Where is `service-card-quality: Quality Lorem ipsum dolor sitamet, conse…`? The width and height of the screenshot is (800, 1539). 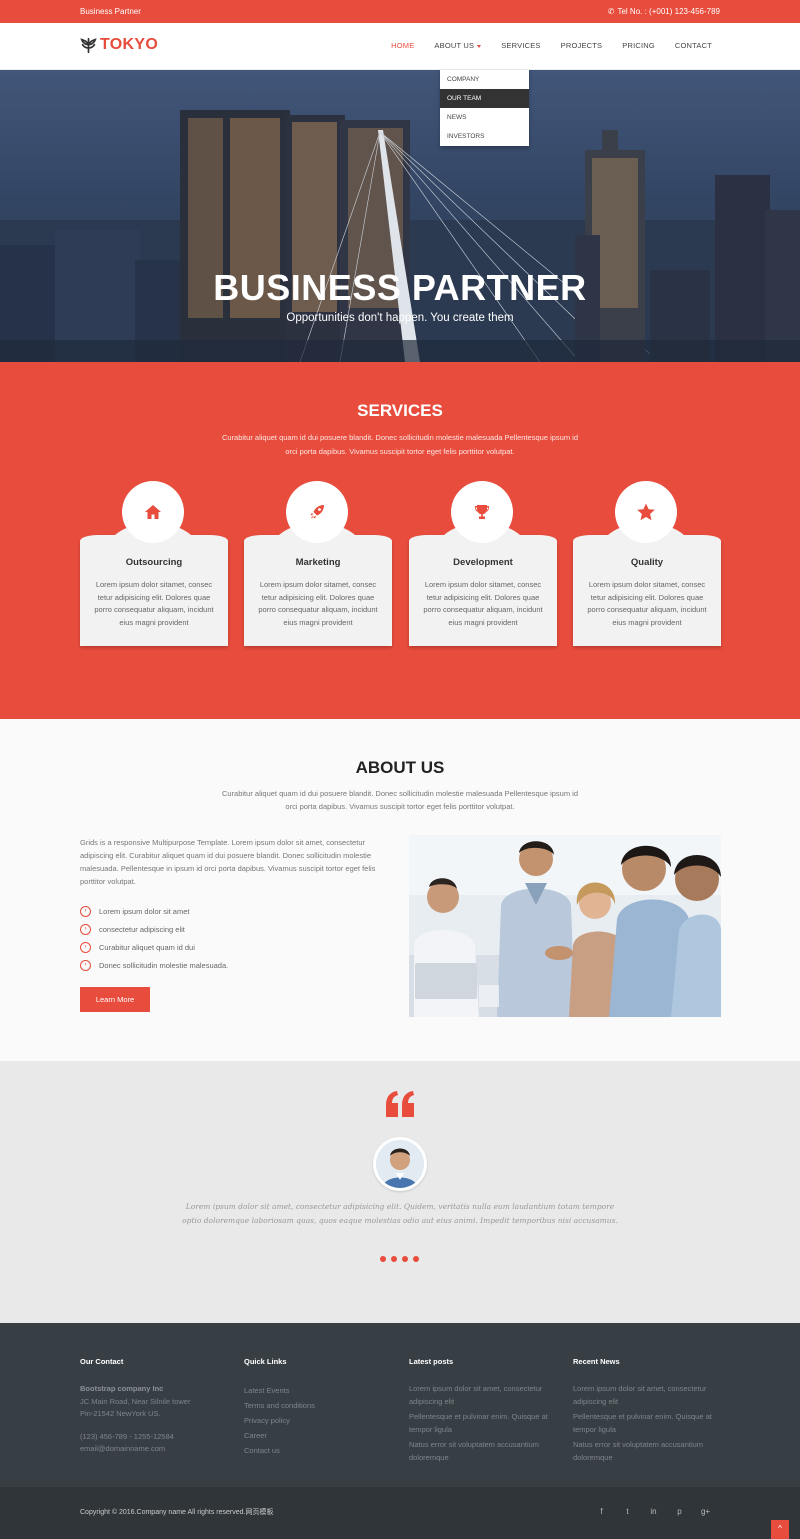 service-card-quality: Quality Lorem ipsum dolor sitamet, conse… is located at coordinates (647, 563).